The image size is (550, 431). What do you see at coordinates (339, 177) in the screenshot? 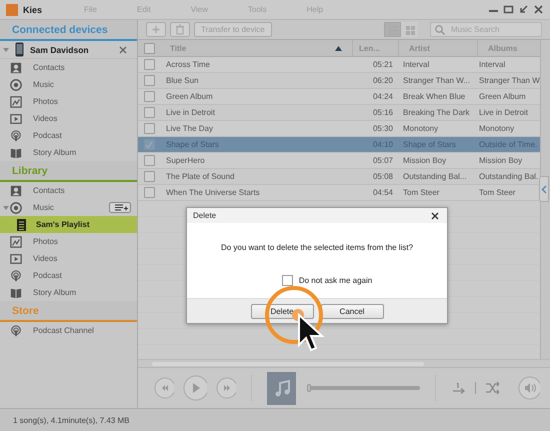
I see `table-row: The Plate of Sound 05:08 Outstanding Bal... Outstanding Bal.` at bounding box center [339, 177].